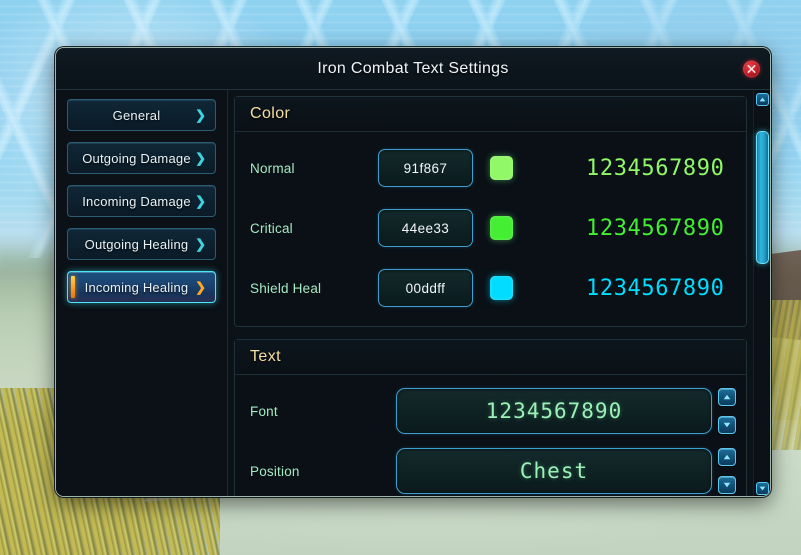 The image size is (801, 555). I want to click on sidebar-item-general: General ❯, so click(141, 115).